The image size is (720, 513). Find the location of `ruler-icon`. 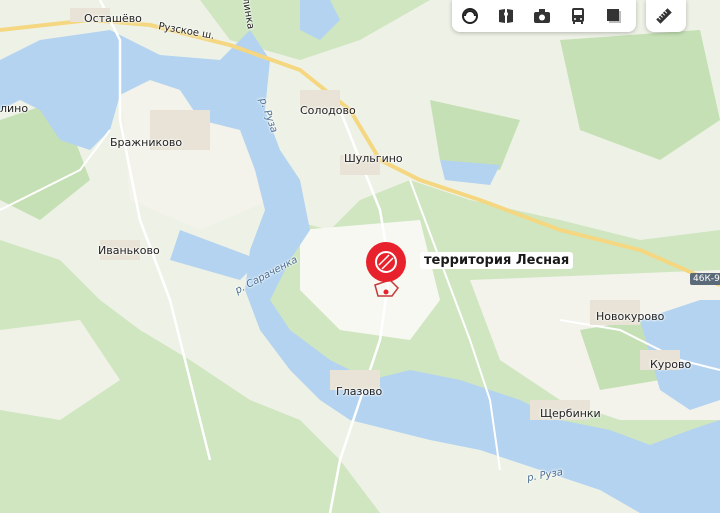

ruler-icon is located at coordinates (664, 16).